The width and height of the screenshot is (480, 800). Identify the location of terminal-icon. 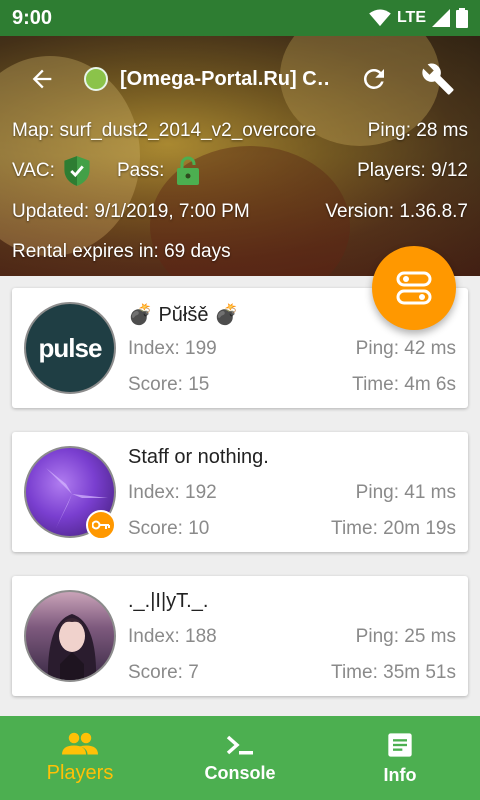
(239, 744).